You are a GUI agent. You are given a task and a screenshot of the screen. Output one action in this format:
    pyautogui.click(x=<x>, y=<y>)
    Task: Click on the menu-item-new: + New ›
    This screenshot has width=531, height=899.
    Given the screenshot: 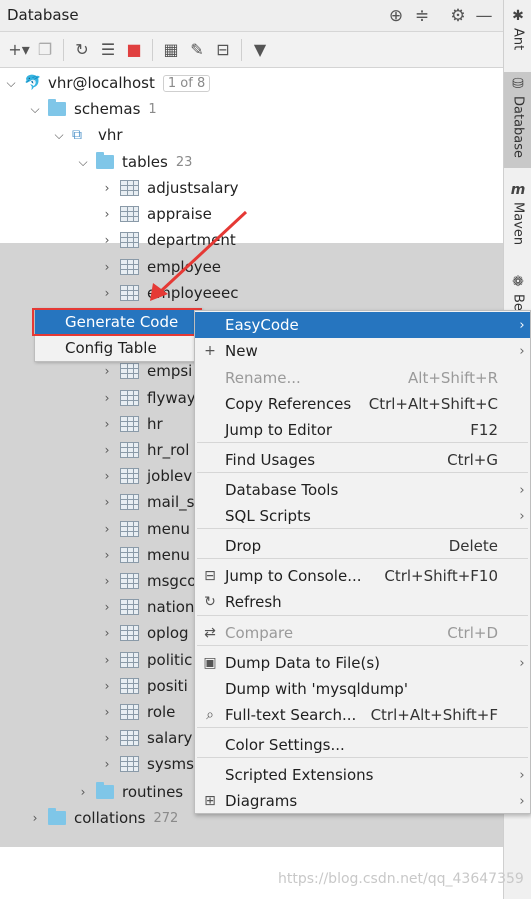 What is the action you would take?
    pyautogui.click(x=362, y=351)
    